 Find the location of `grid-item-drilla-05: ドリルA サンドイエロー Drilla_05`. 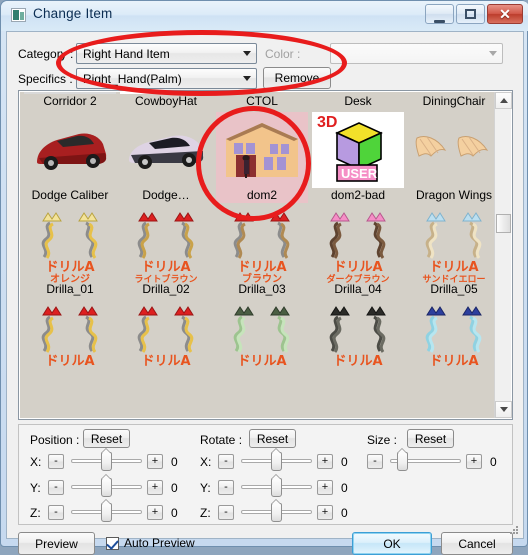

grid-item-drilla-05: ドリルA サンドイエロー Drilla_05 is located at coordinates (451, 251).